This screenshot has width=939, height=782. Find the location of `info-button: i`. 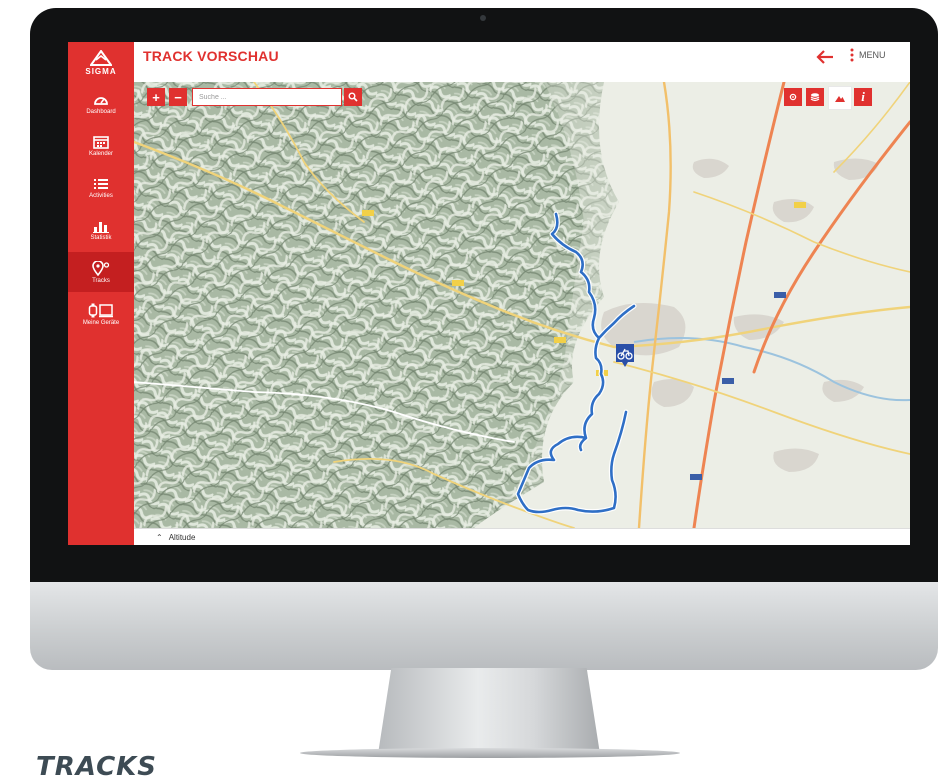

info-button: i is located at coordinates (863, 97).